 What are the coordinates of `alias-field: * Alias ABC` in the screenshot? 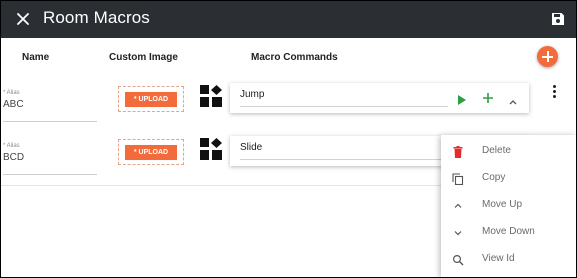 It's located at (50, 106).